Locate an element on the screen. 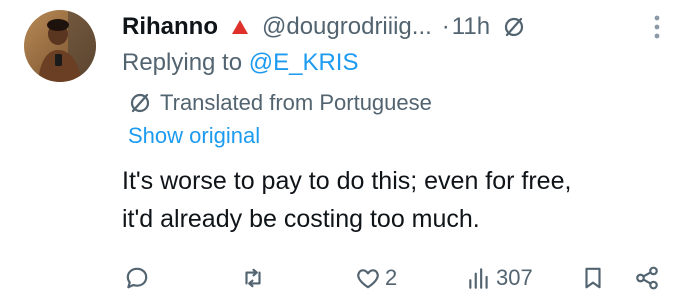 This screenshot has width=700, height=303. show-original-link: Show original is located at coordinates (194, 136).